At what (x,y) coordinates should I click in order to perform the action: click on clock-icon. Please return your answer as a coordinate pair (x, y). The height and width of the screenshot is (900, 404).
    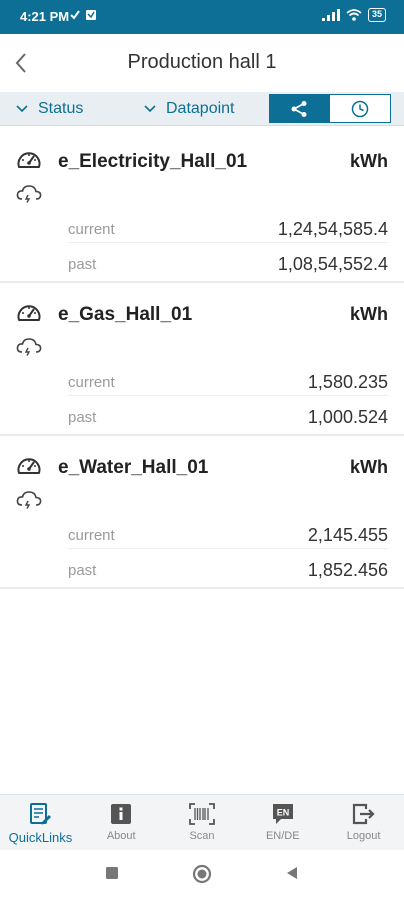
    Looking at the image, I should click on (360, 108).